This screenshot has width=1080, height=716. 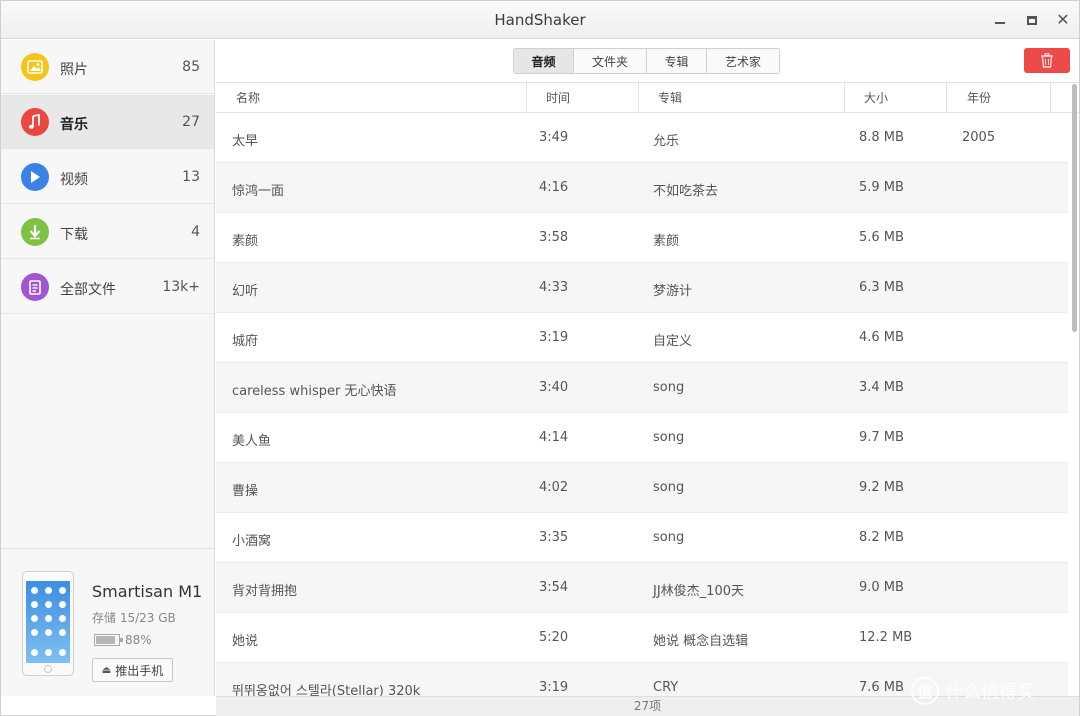 I want to click on view-tabs: 音频 文件夹 专辑 艺术家, so click(x=646, y=61).